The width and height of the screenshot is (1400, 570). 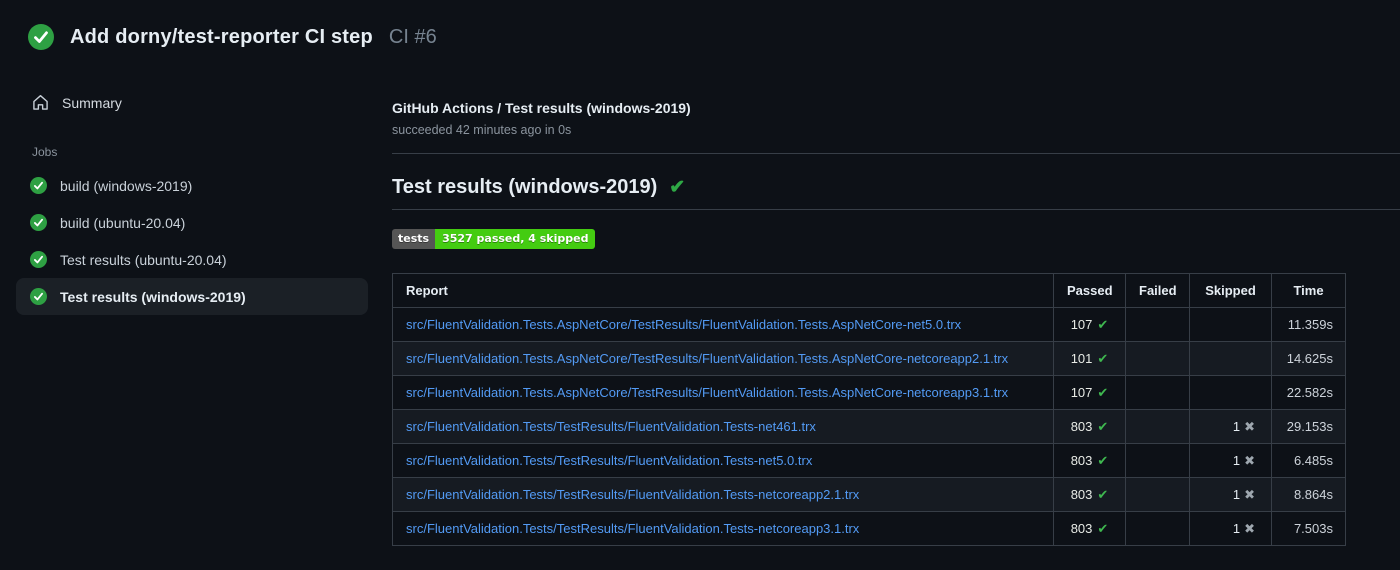 What do you see at coordinates (123, 222) in the screenshot?
I see `job-label: build (ubuntu-20.04)` at bounding box center [123, 222].